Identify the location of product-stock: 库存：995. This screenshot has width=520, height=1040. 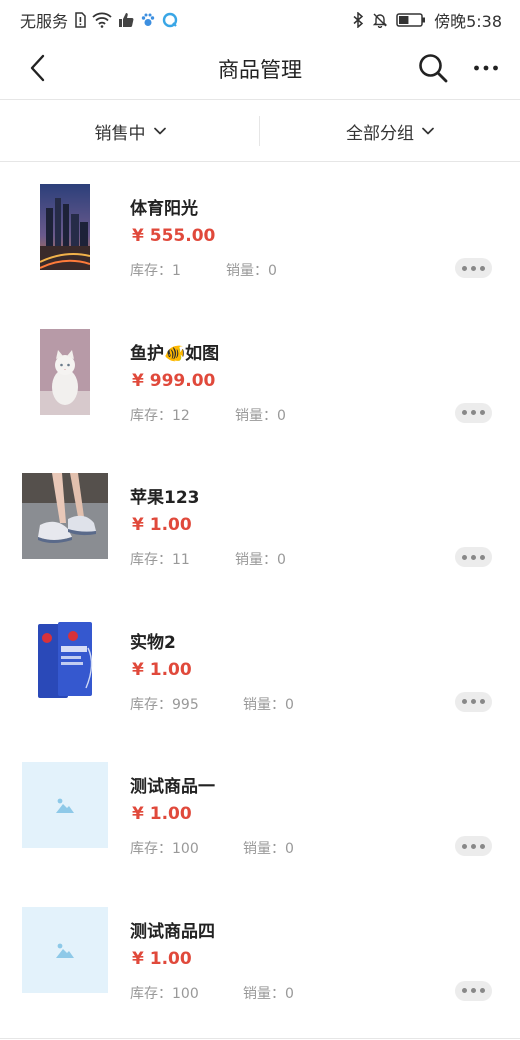
(164, 704).